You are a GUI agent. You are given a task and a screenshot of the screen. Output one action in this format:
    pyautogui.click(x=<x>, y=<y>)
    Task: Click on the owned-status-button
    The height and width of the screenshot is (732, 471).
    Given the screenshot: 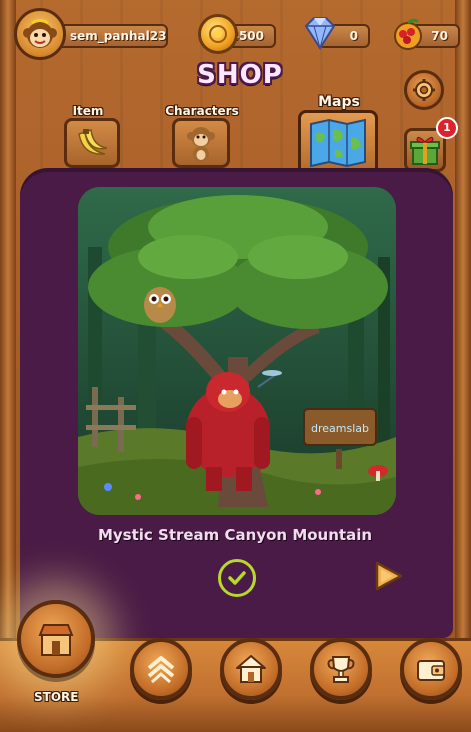 What is the action you would take?
    pyautogui.click(x=237, y=578)
    